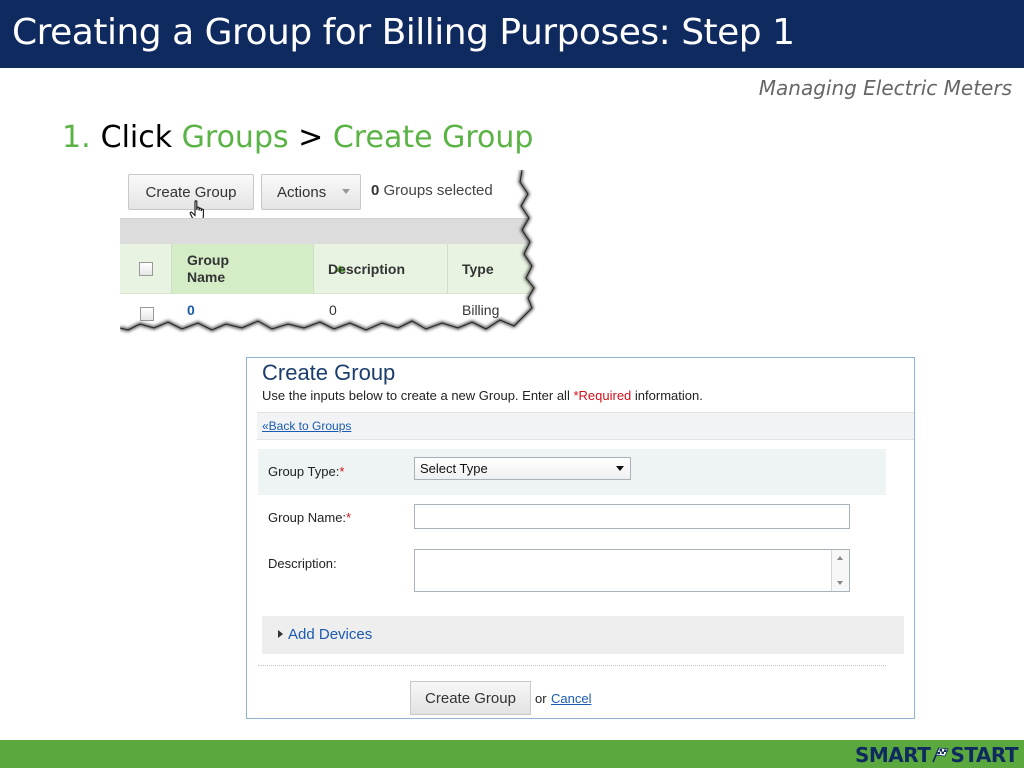 Image resolution: width=1024 pixels, height=768 pixels. I want to click on form-title: Create Group, so click(329, 372).